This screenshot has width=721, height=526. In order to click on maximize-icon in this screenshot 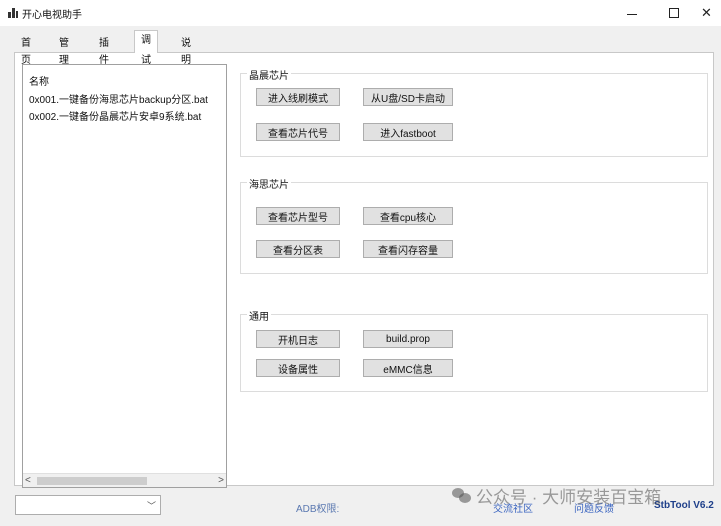, I will do `click(674, 13)`.